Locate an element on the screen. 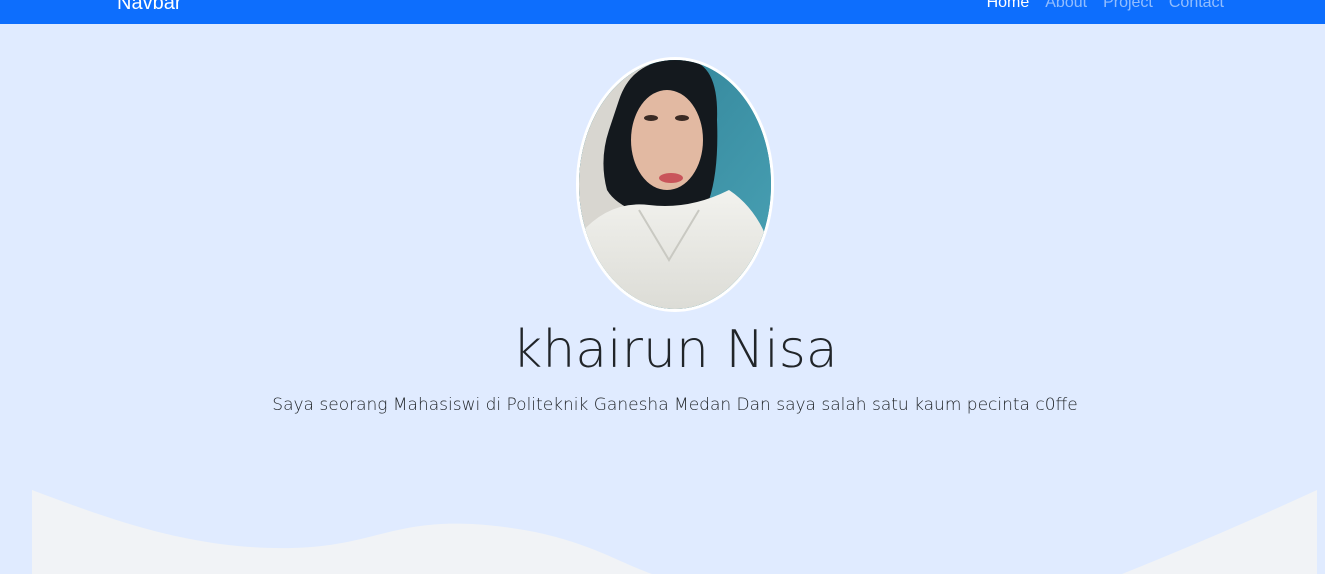 The height and width of the screenshot is (574, 1325). profile-name: khairun Nisa is located at coordinates (675, 350).